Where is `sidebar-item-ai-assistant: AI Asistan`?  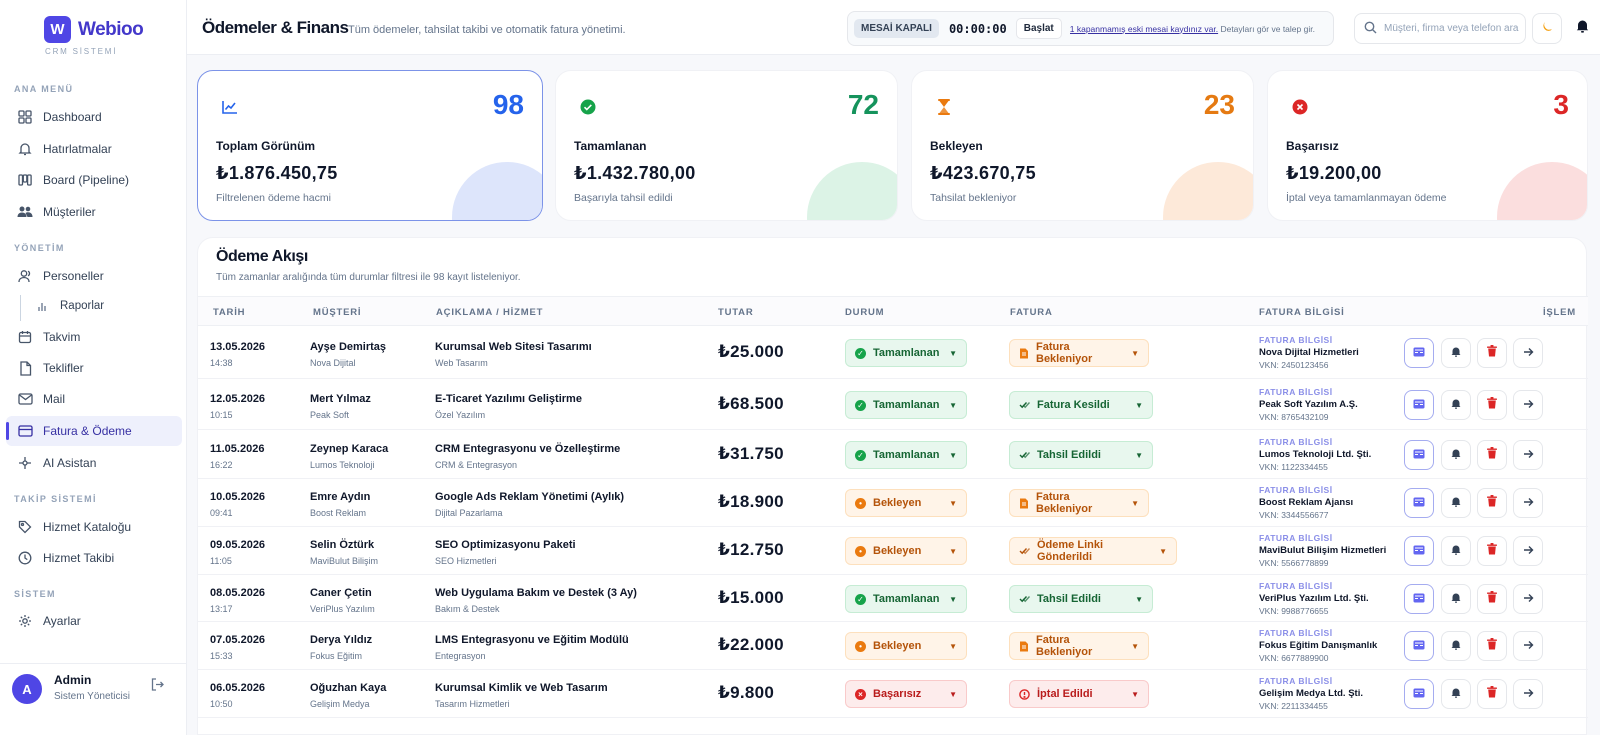
sidebar-item-ai-assistant: AI Asistan is located at coordinates (94, 463).